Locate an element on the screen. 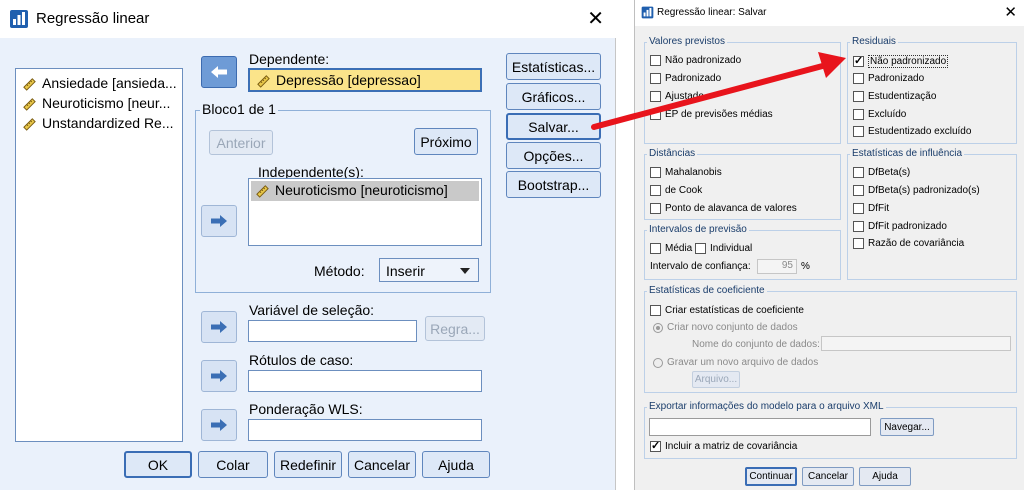 The height and width of the screenshot is (490, 1024). move-selection-button is located at coordinates (219, 327).